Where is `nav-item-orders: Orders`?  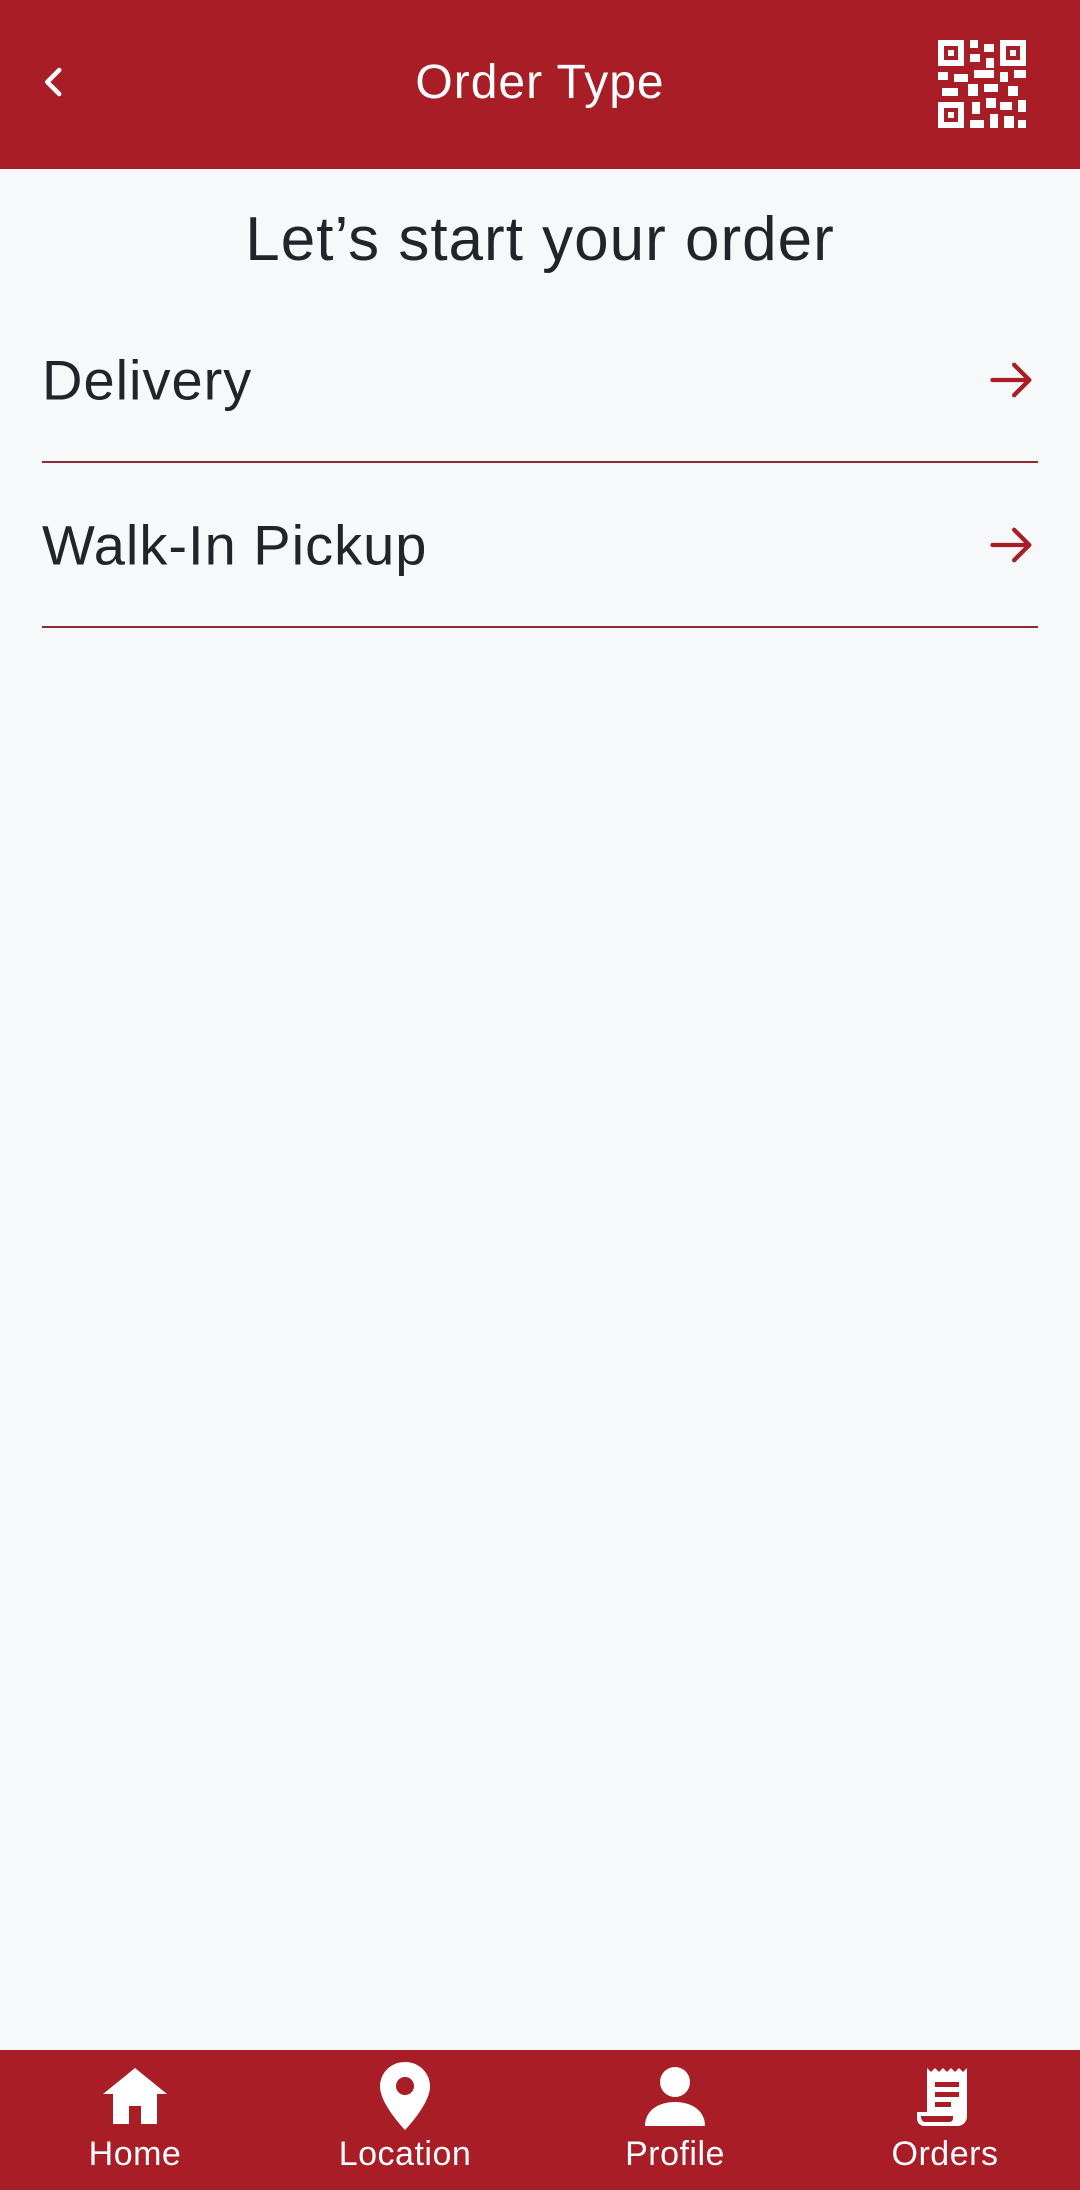 nav-item-orders: Orders is located at coordinates (945, 2120).